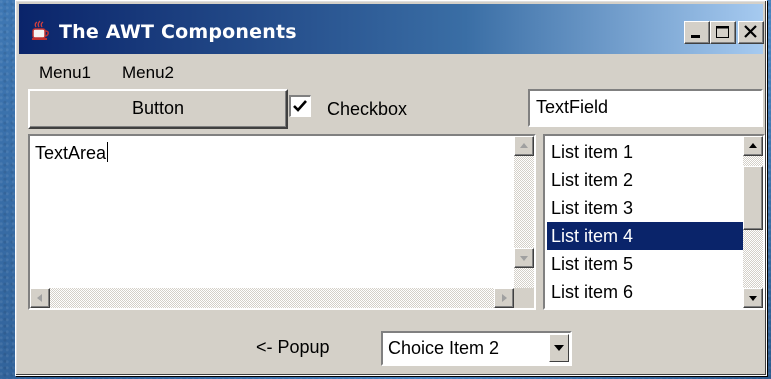 The height and width of the screenshot is (379, 771). What do you see at coordinates (367, 109) in the screenshot?
I see `checkbox-label: Checkbox` at bounding box center [367, 109].